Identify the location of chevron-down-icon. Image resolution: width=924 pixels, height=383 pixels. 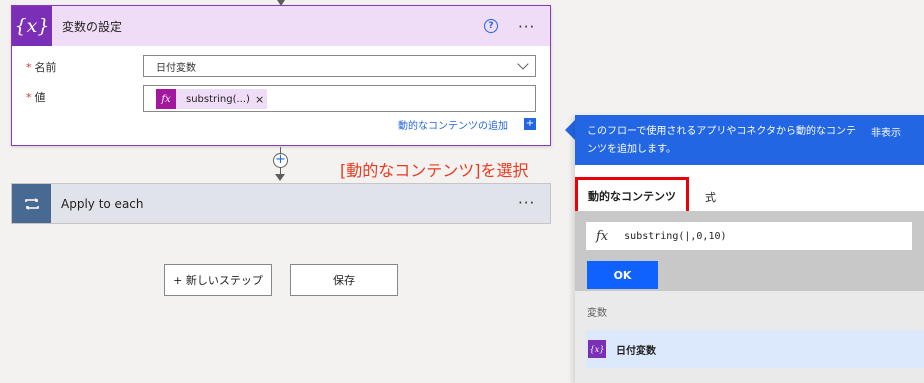
(523, 64).